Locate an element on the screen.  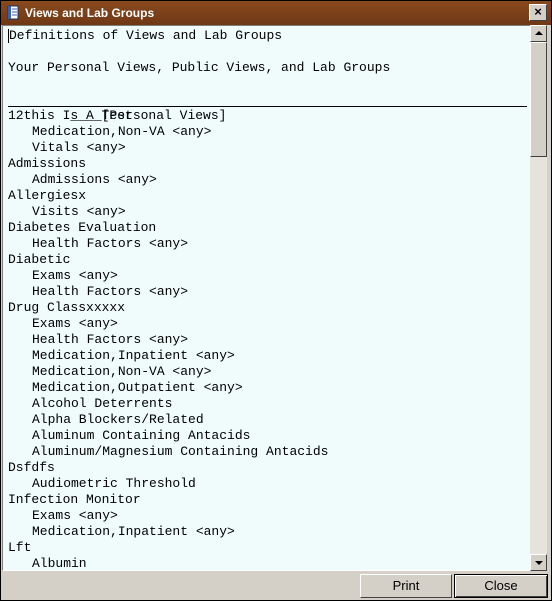
view-group-name: Admissions is located at coordinates (47, 163).